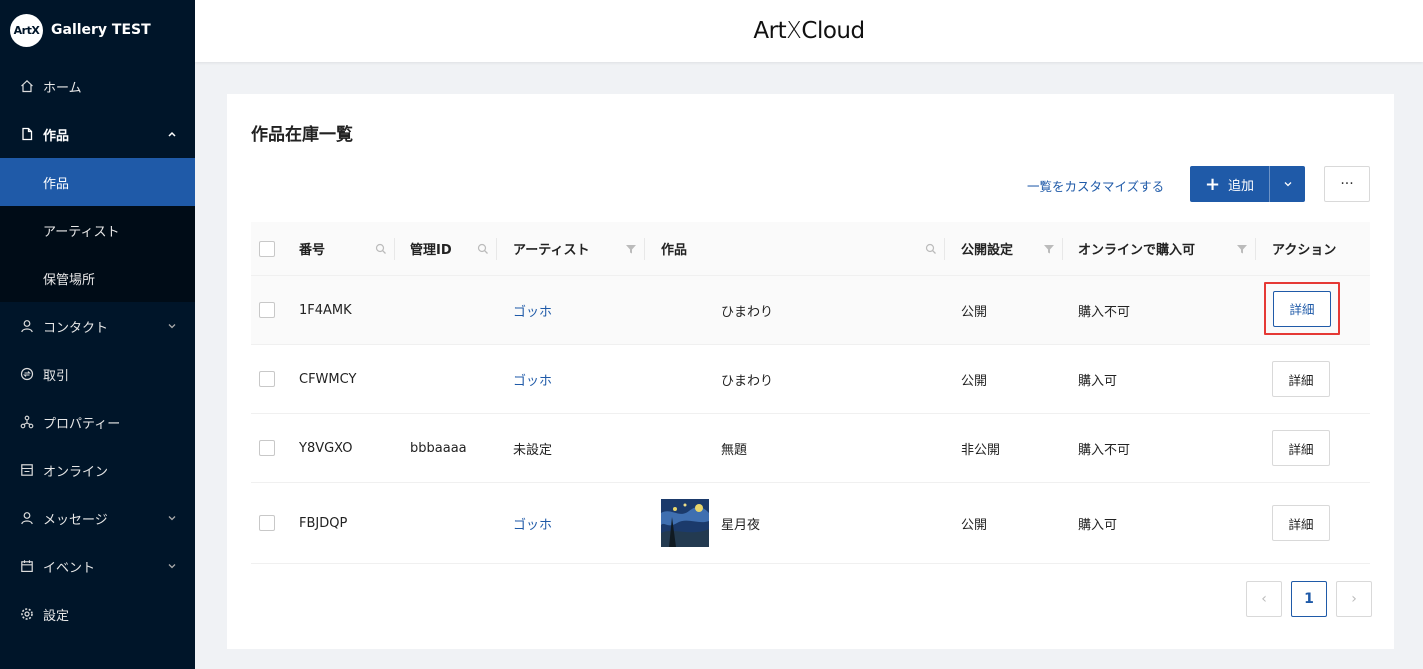  I want to click on add-button-label: 追加, so click(1241, 186).